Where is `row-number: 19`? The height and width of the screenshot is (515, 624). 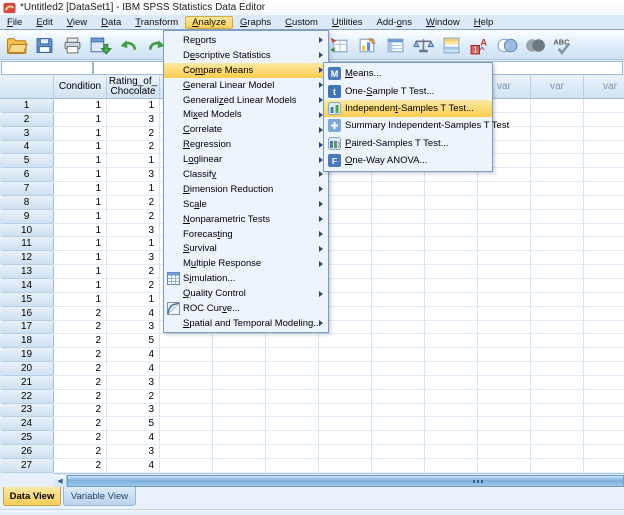
row-number: 19 is located at coordinates (27, 355).